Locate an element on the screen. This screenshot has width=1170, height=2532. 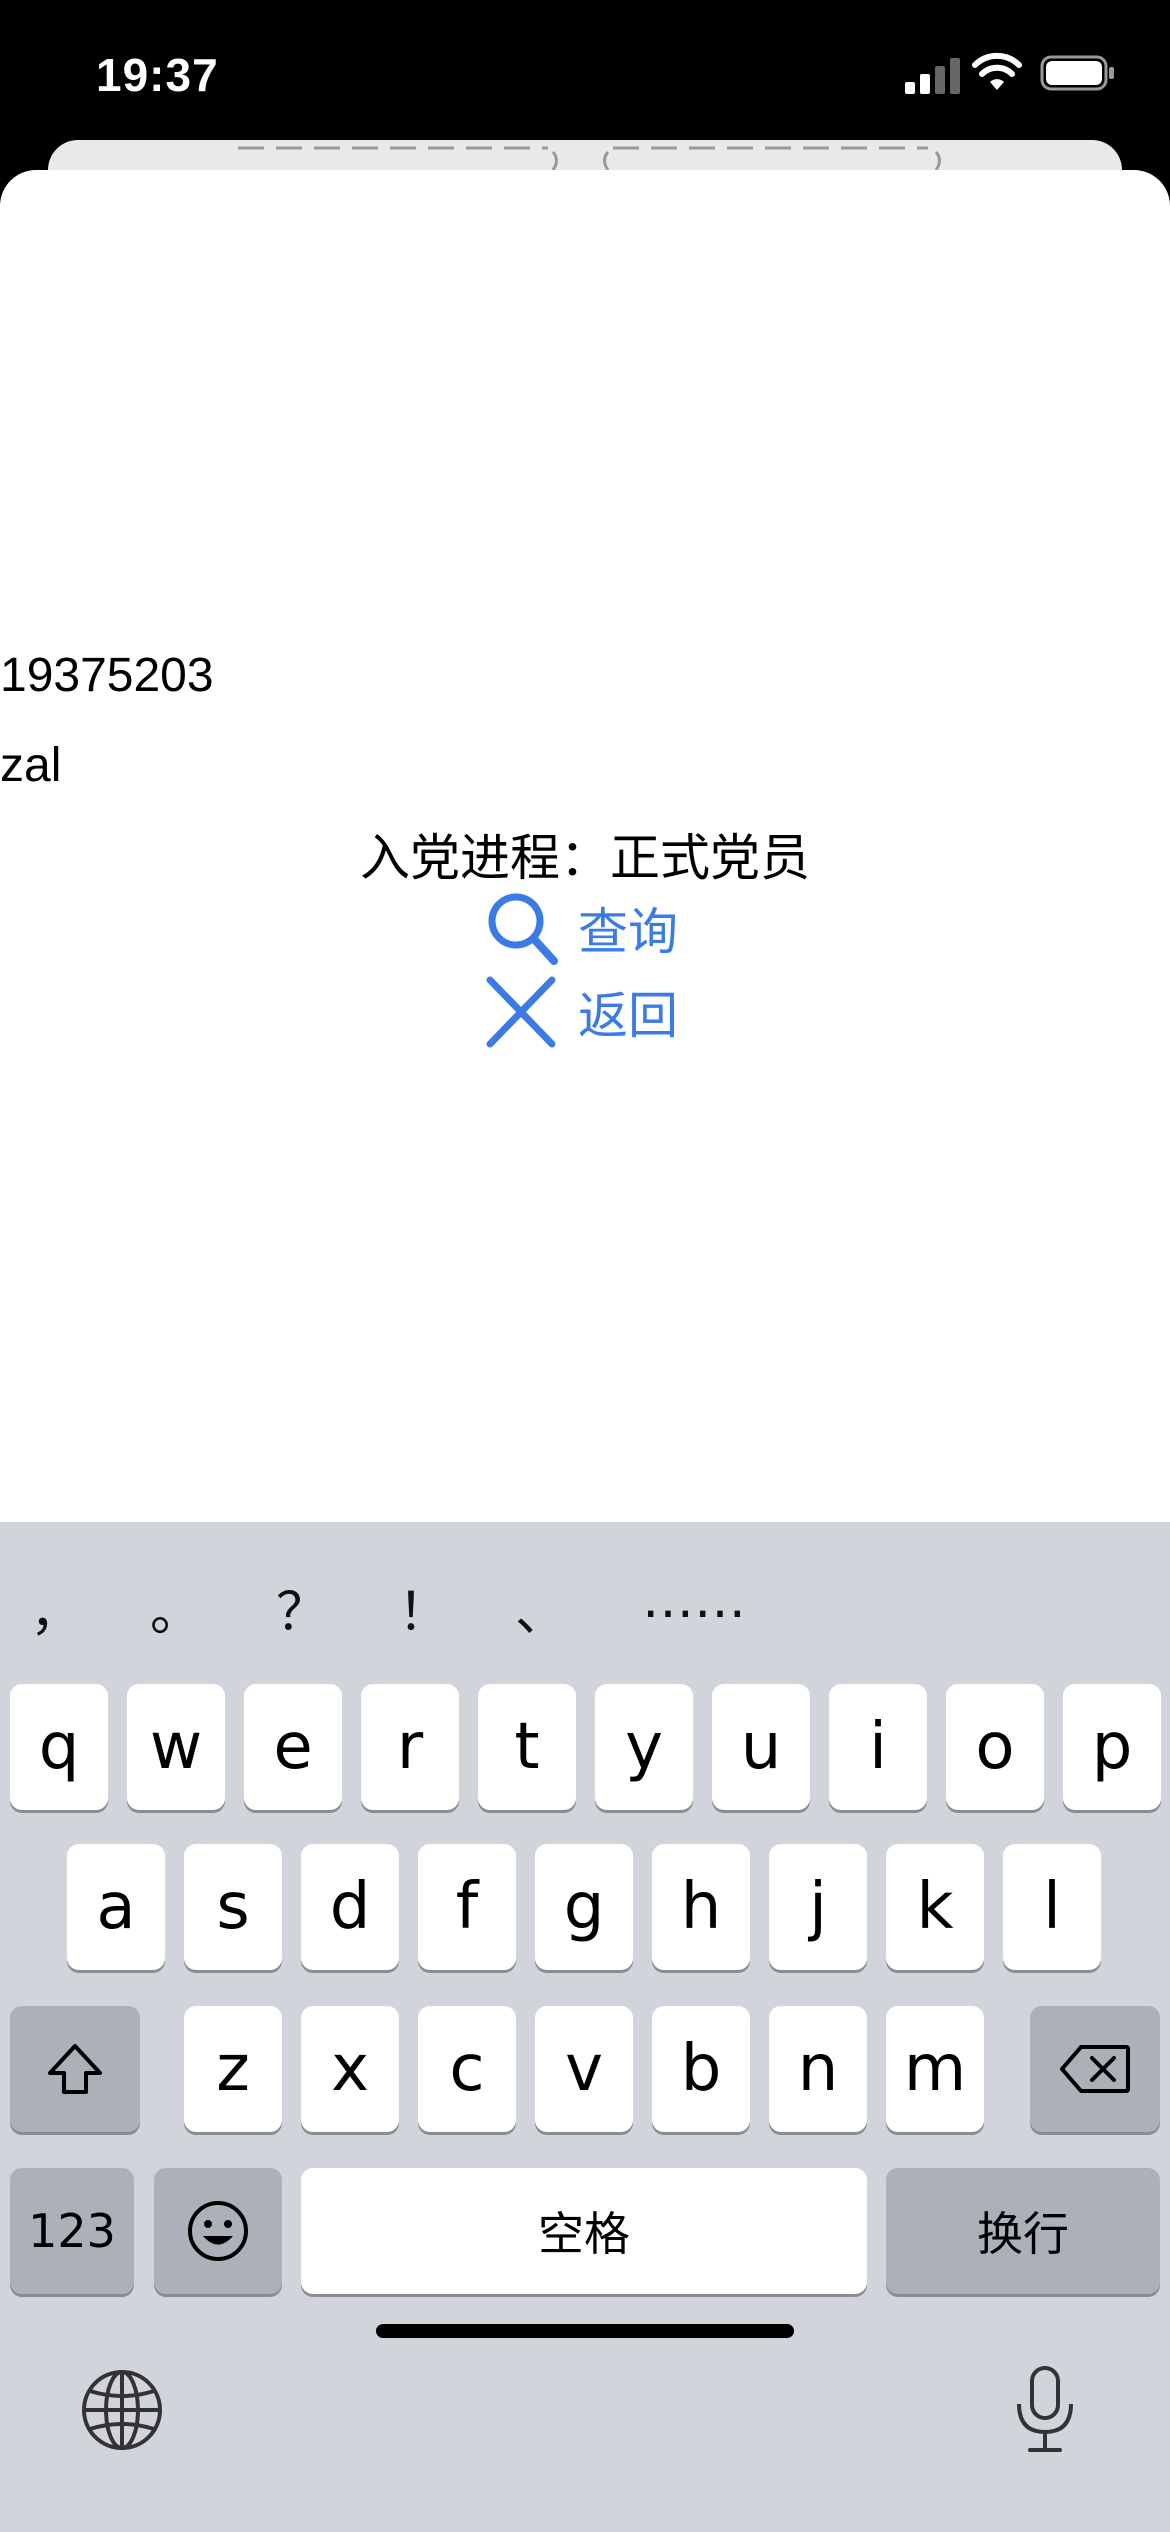
backspace-icon is located at coordinates (1095, 2069).